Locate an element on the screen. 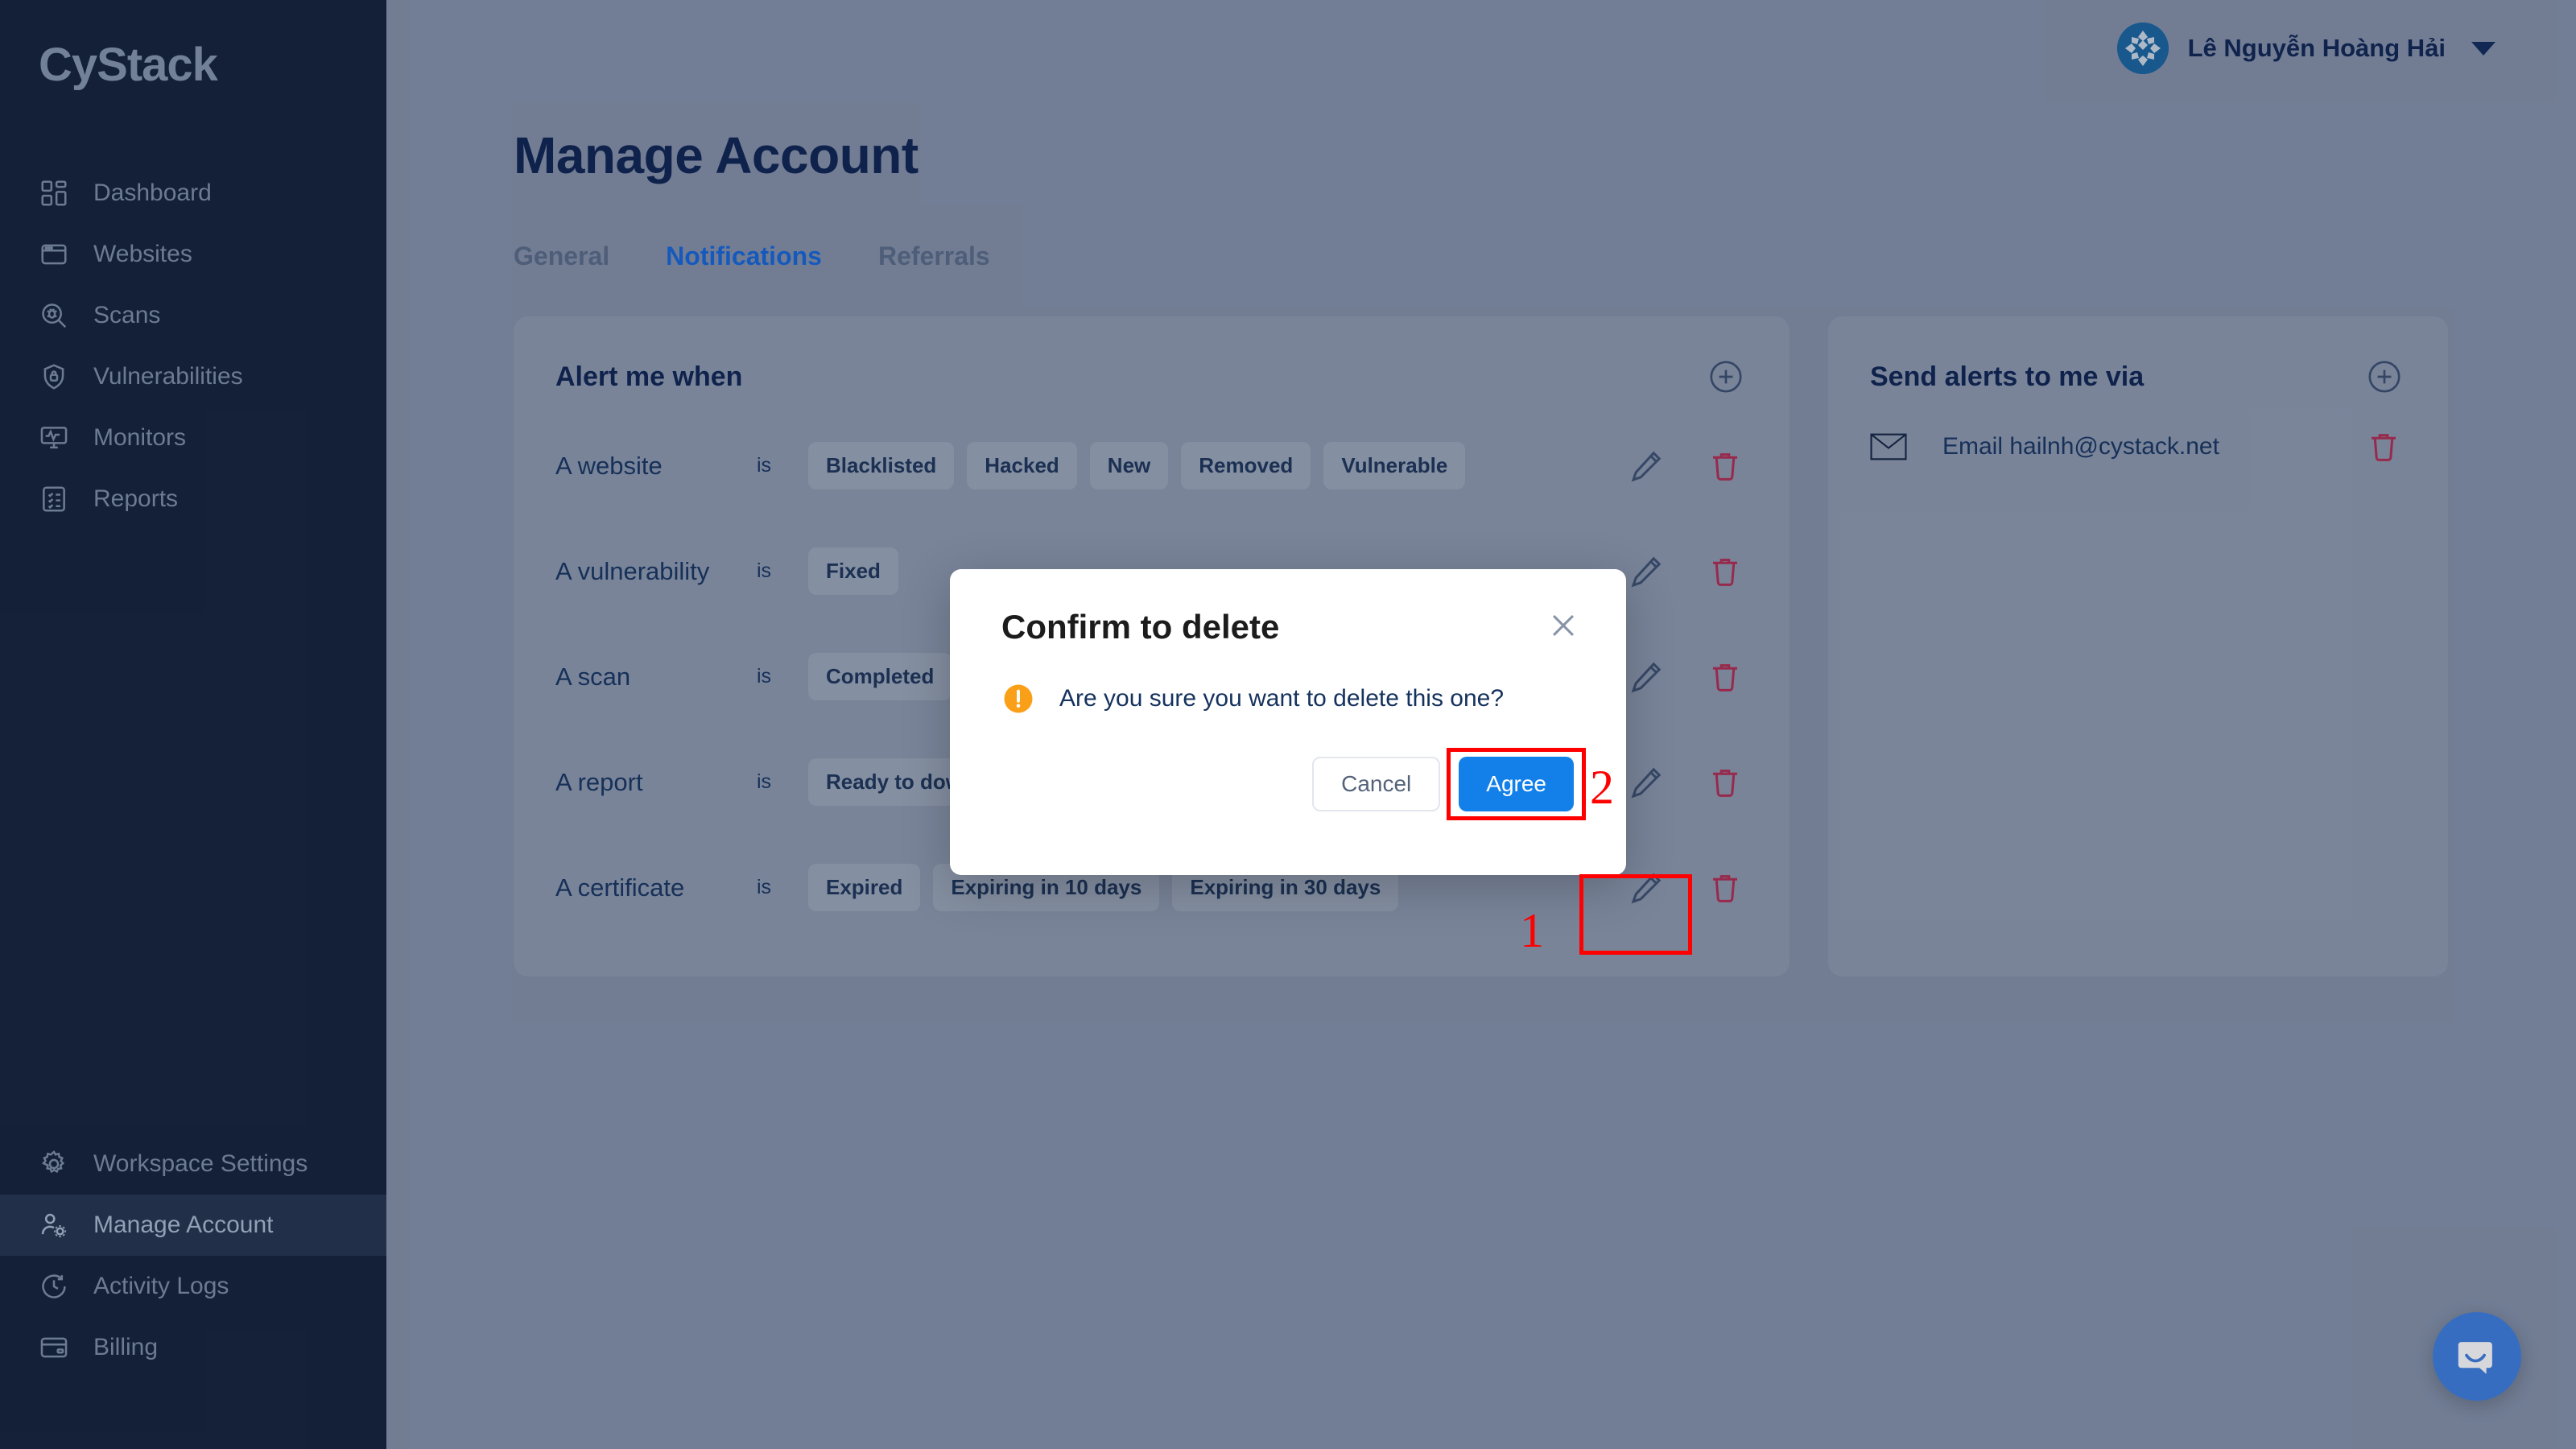  modal-title: Confirm to delete is located at coordinates (1140, 627).